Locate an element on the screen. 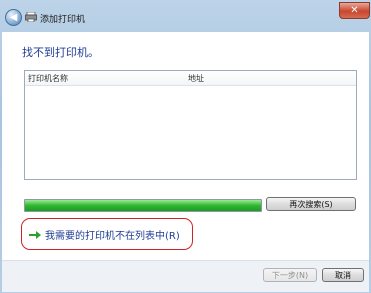 The height and width of the screenshot is (293, 371). cancel-button: 取消 is located at coordinates (343, 275).